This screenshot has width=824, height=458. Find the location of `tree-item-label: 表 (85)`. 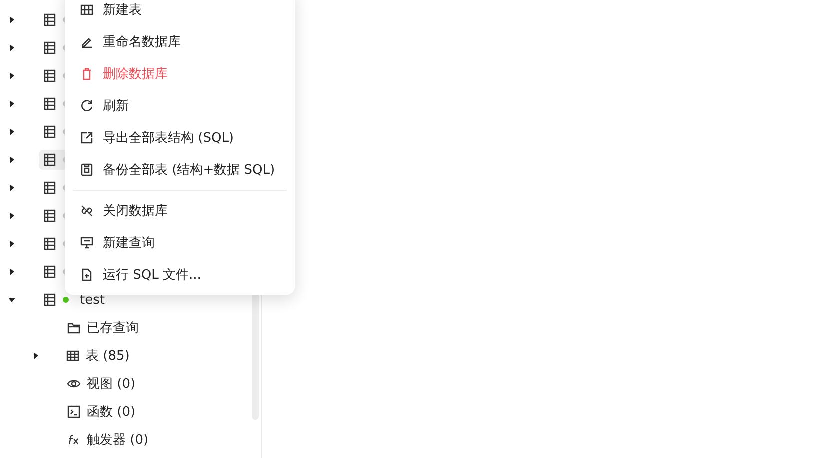

tree-item-label: 表 (85) is located at coordinates (108, 356).